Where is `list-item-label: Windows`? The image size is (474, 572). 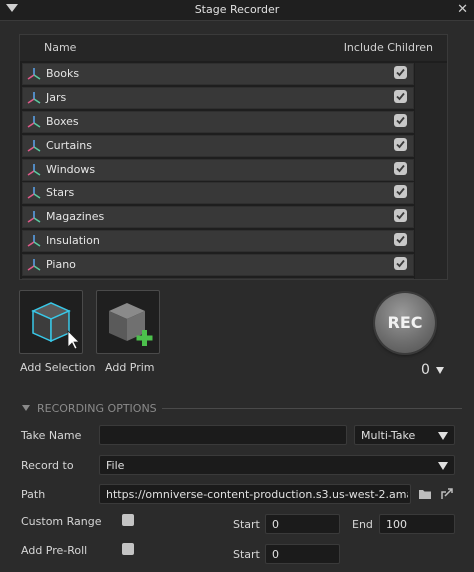
list-item-label: Windows is located at coordinates (71, 169).